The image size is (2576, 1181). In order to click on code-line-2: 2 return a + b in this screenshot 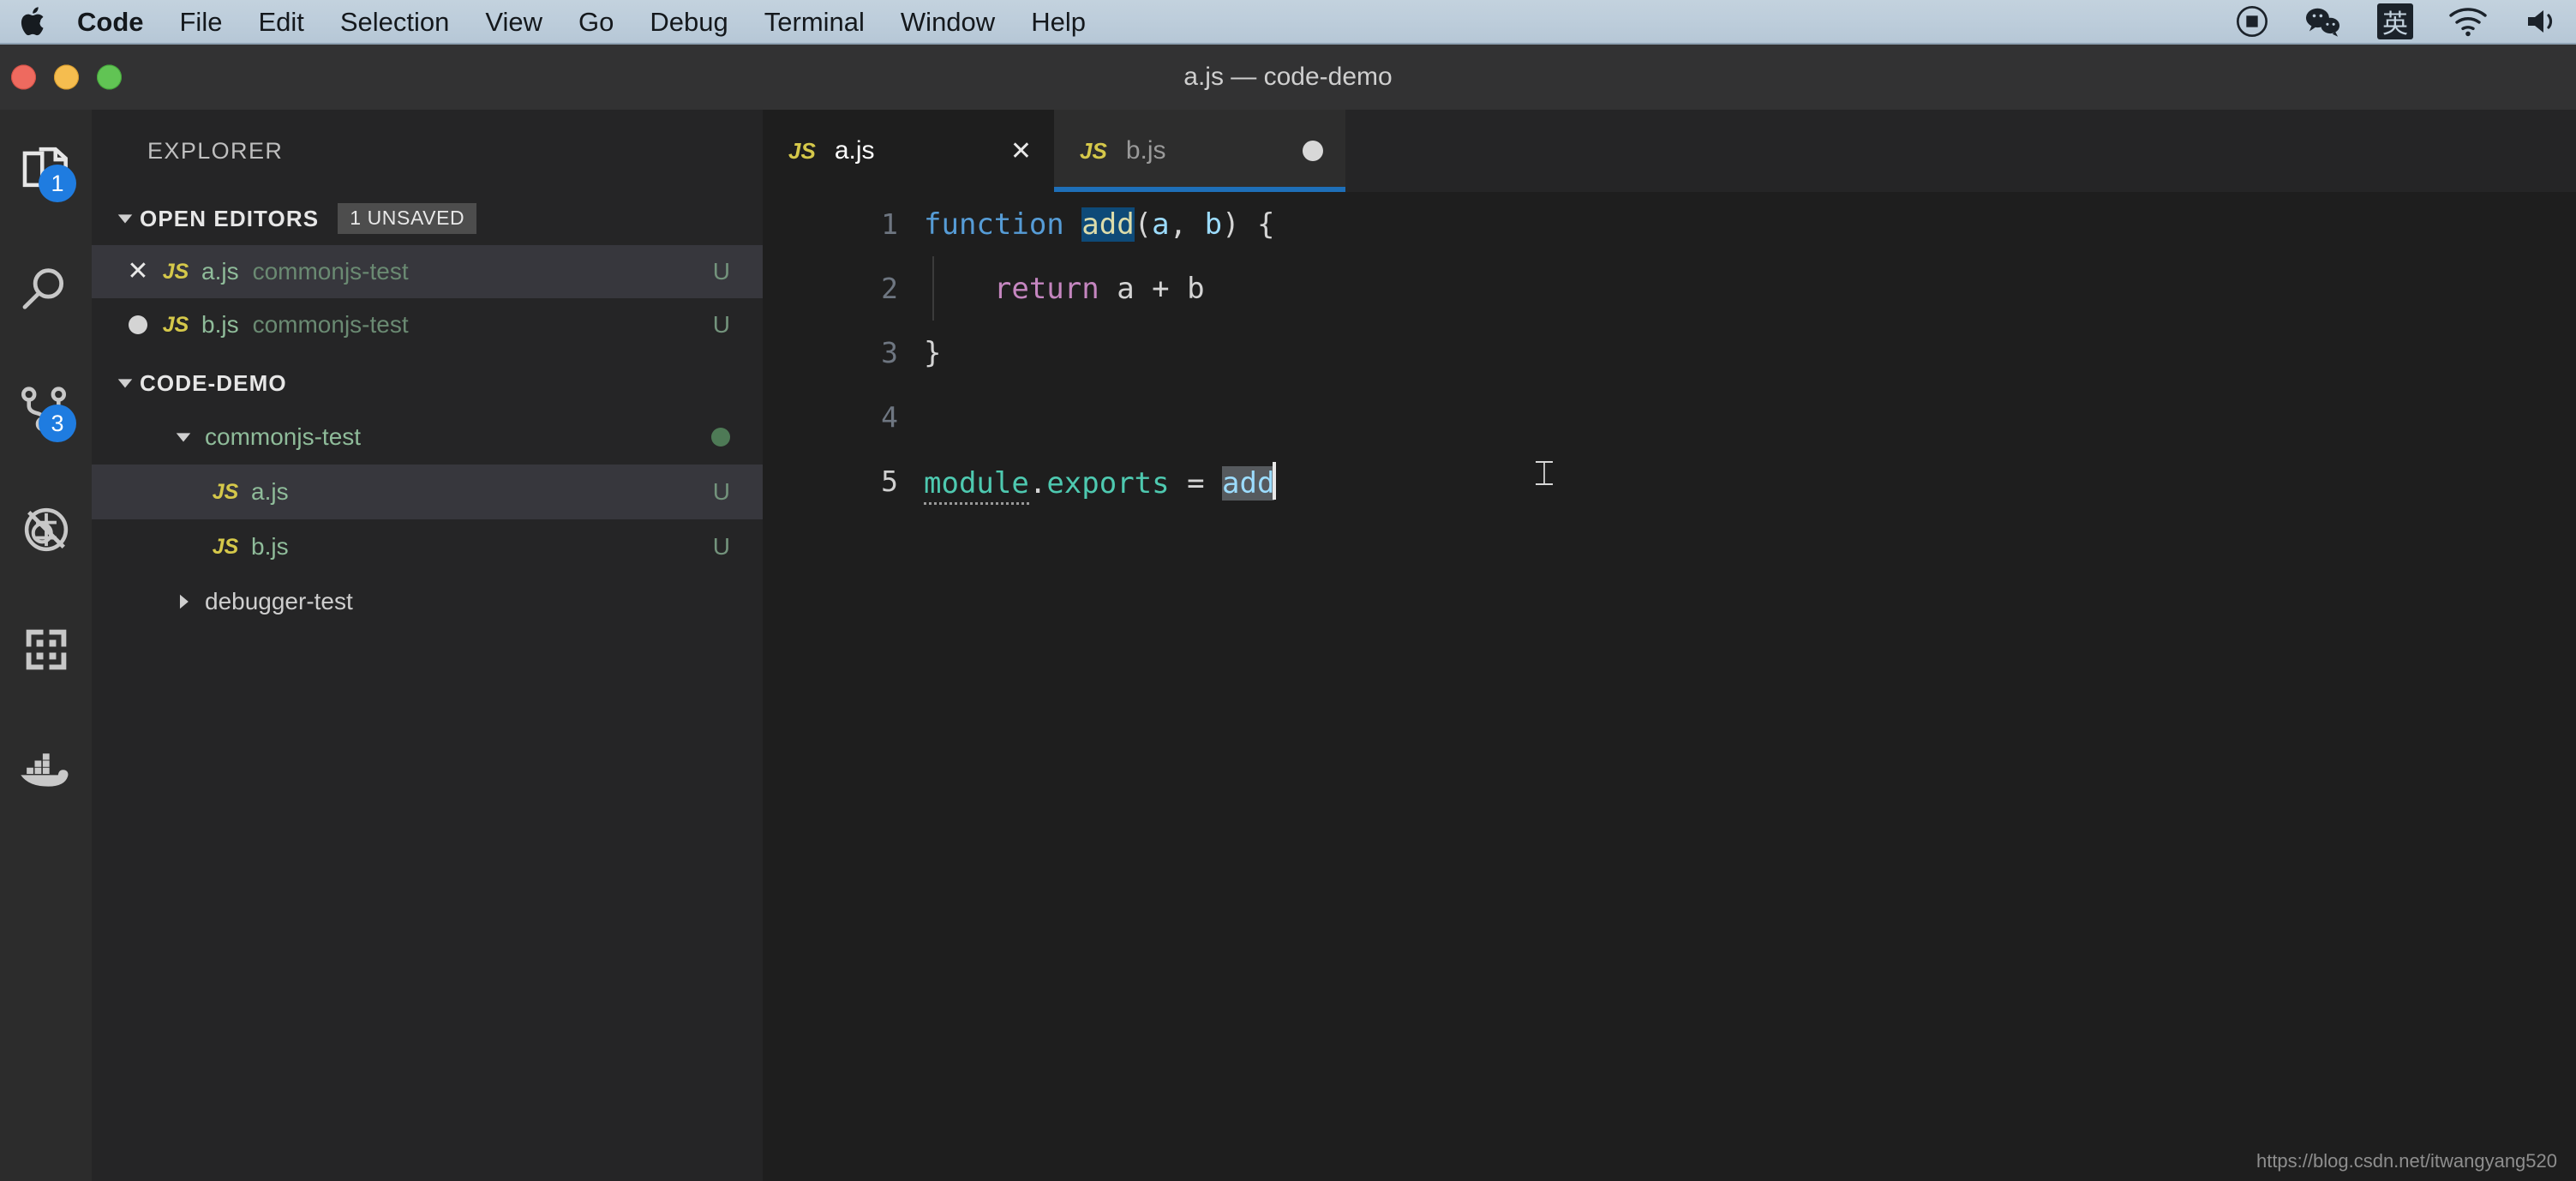, I will do `click(1669, 288)`.